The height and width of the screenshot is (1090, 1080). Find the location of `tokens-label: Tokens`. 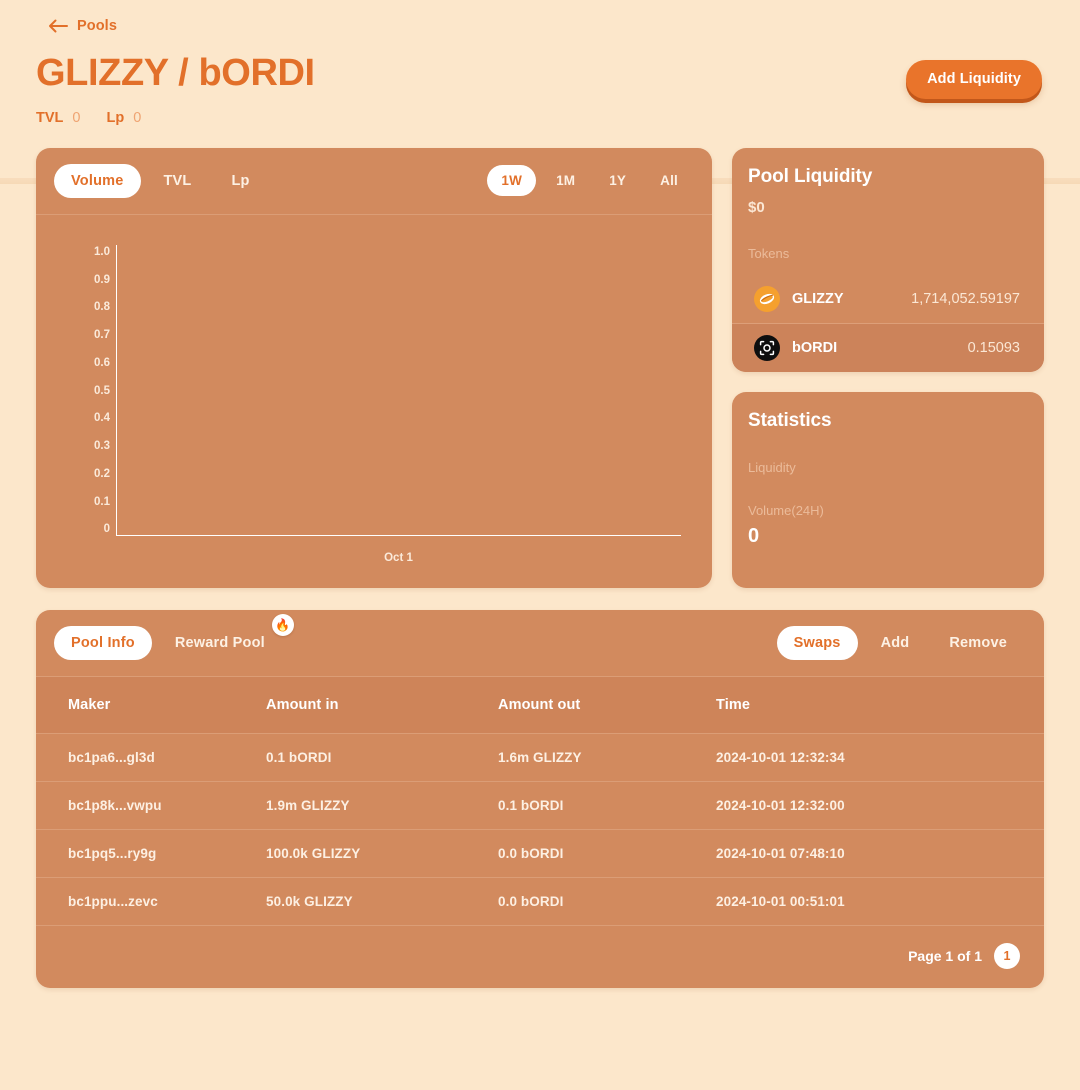

tokens-label: Tokens is located at coordinates (769, 253).